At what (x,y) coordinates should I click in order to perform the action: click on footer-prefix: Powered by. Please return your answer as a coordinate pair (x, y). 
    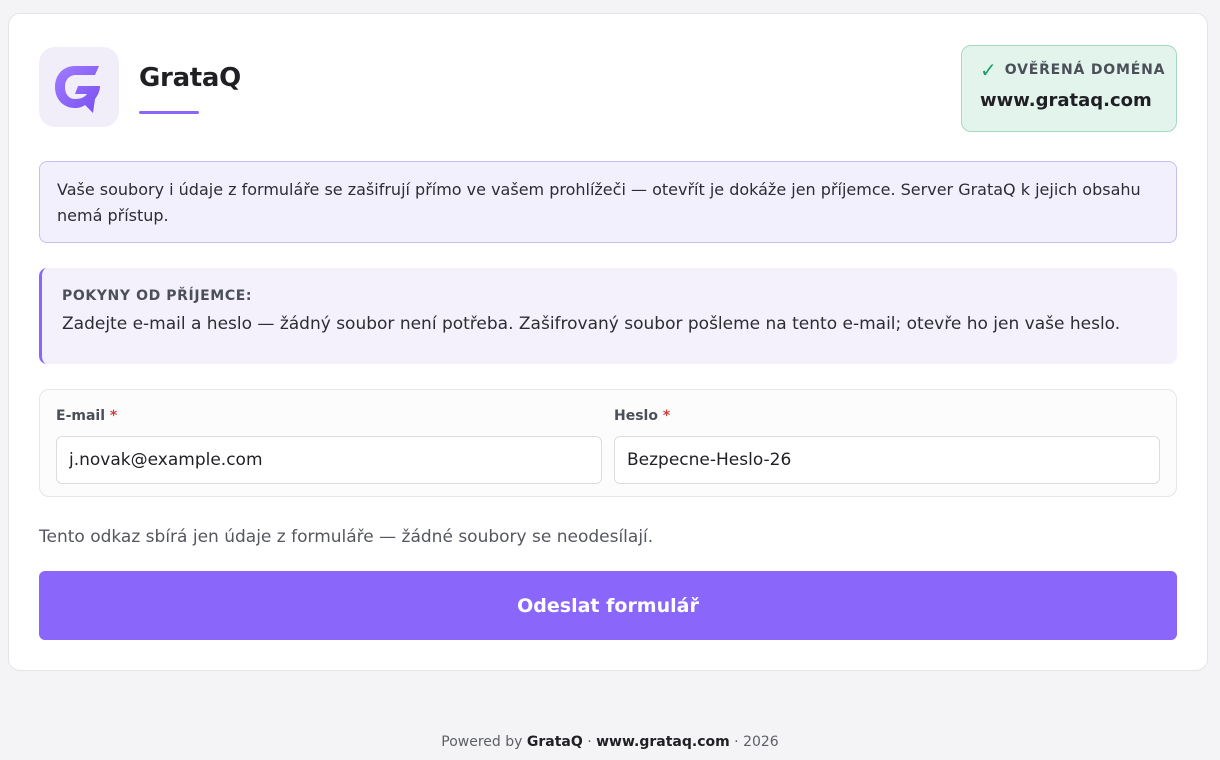
    Looking at the image, I should click on (482, 742).